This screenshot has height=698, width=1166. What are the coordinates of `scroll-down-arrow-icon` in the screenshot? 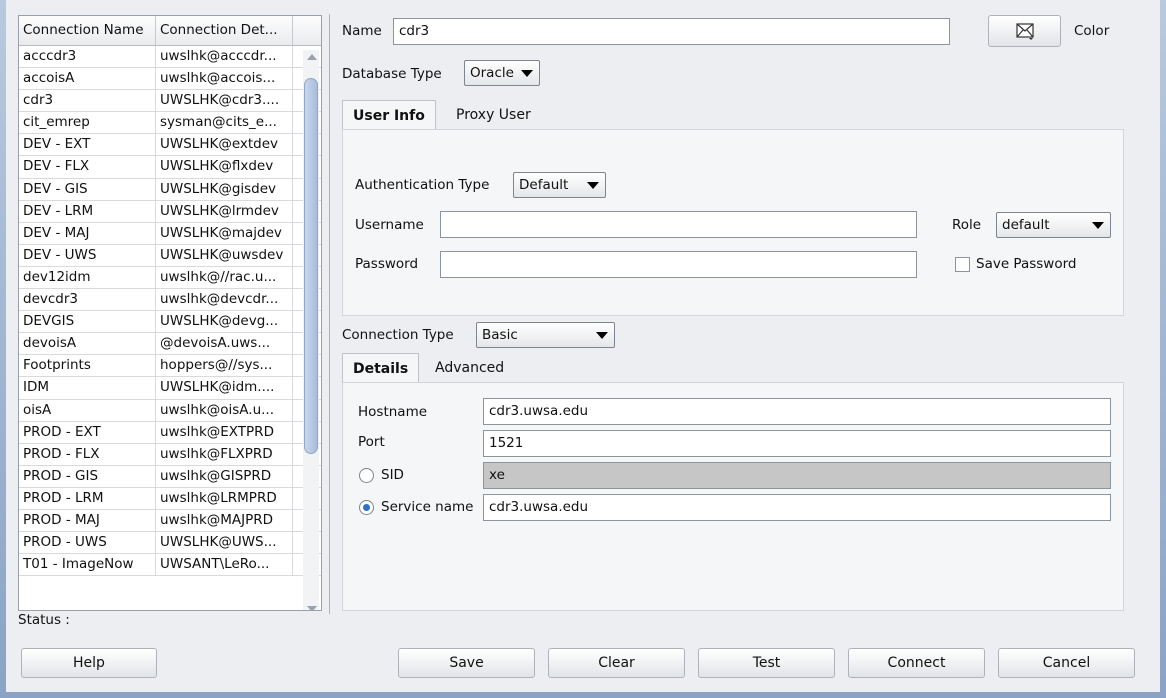 It's located at (312, 608).